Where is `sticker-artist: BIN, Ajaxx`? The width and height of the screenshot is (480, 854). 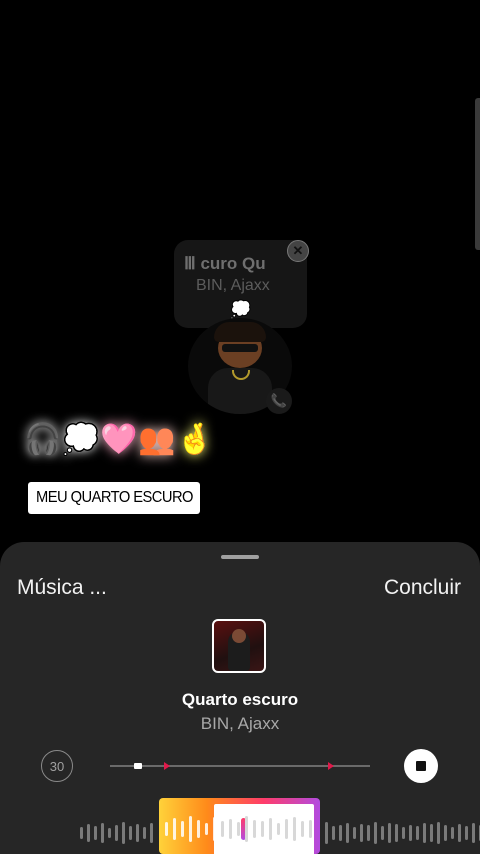
sticker-artist: BIN, Ajaxx is located at coordinates (233, 285).